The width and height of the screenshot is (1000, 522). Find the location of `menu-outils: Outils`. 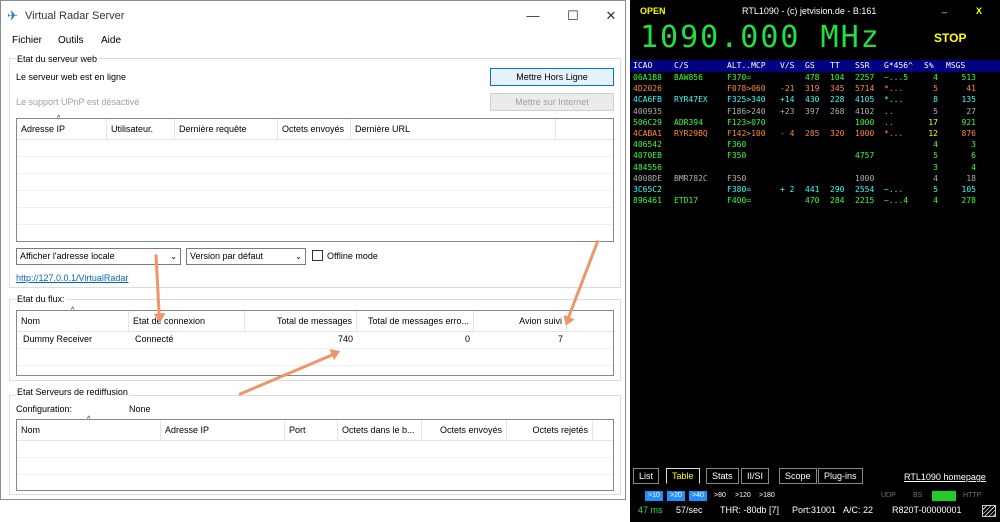

menu-outils: Outils is located at coordinates (71, 40).